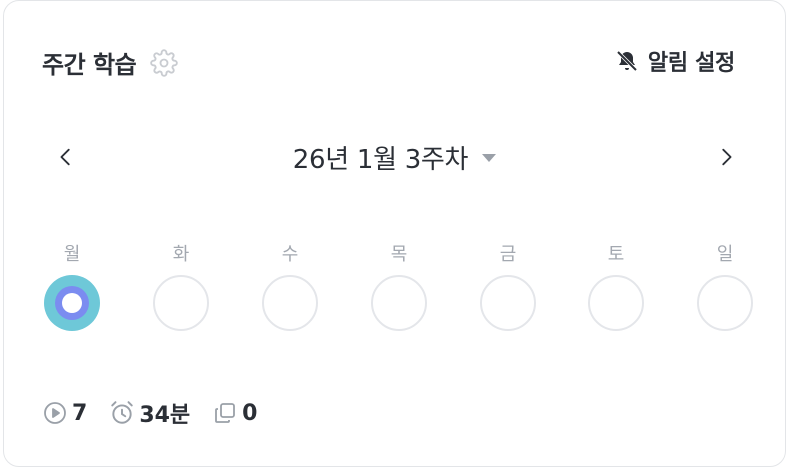  Describe the element at coordinates (725, 254) in the screenshot. I see `day-label: 일` at that location.